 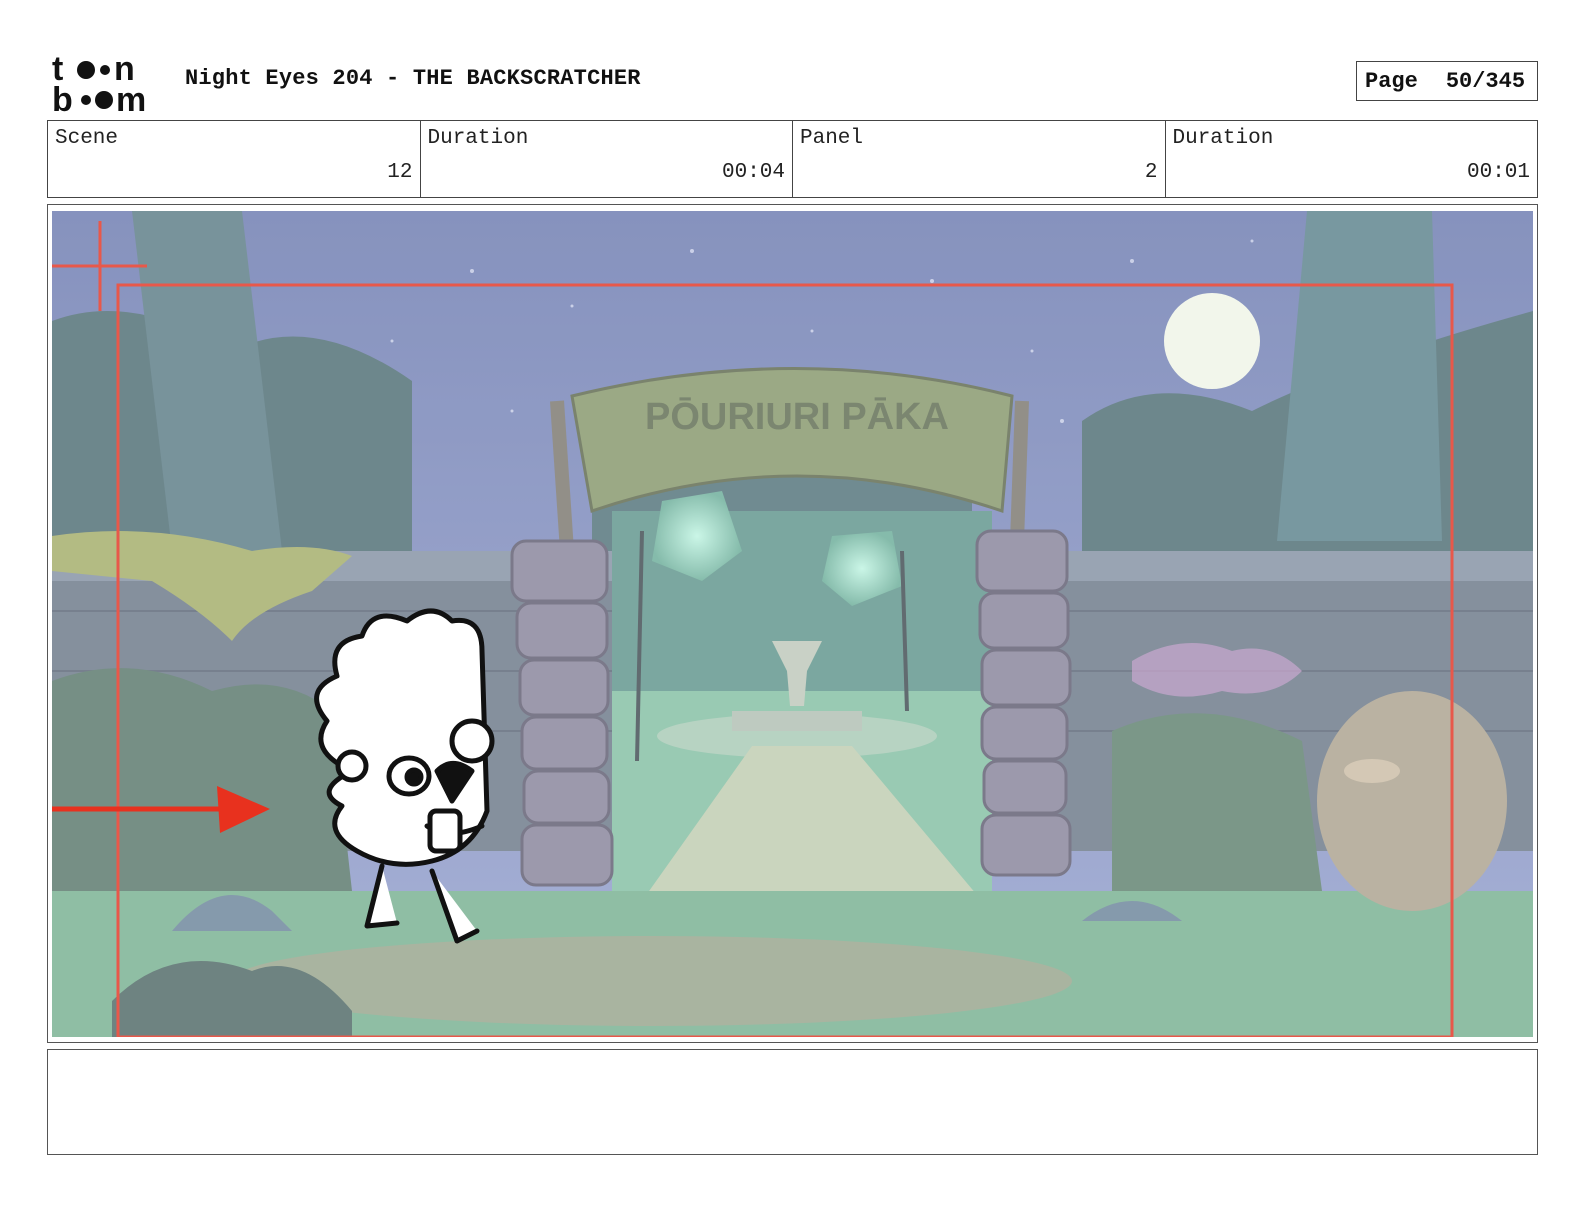 I want to click on scene-cell: Scene 12, so click(x=234, y=159).